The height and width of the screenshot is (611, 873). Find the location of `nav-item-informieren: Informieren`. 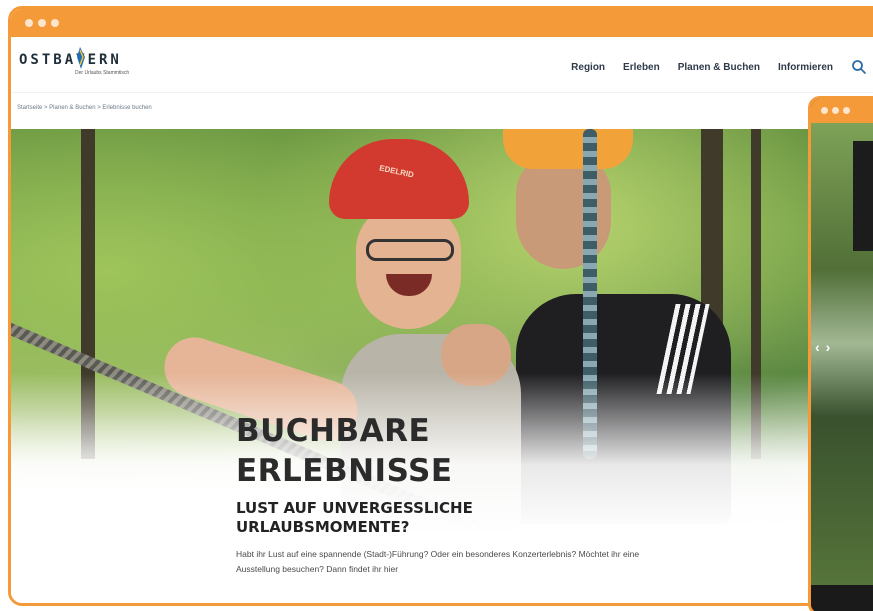

nav-item-informieren: Informieren is located at coordinates (805, 67).